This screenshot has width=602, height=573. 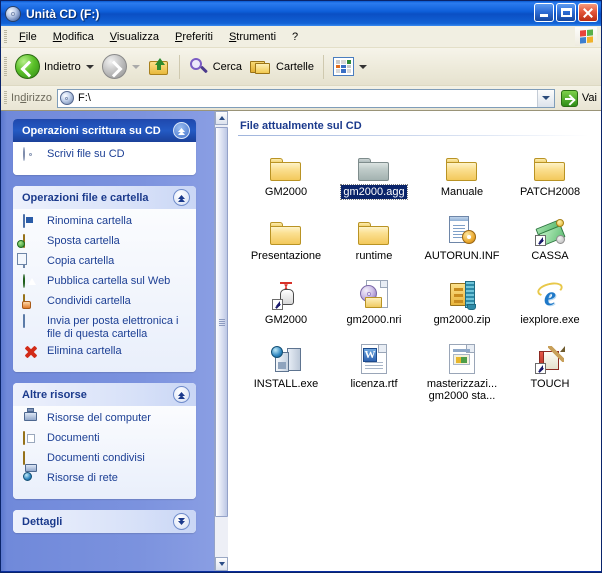 I want to click on scroll-up-button, so click(x=221, y=118).